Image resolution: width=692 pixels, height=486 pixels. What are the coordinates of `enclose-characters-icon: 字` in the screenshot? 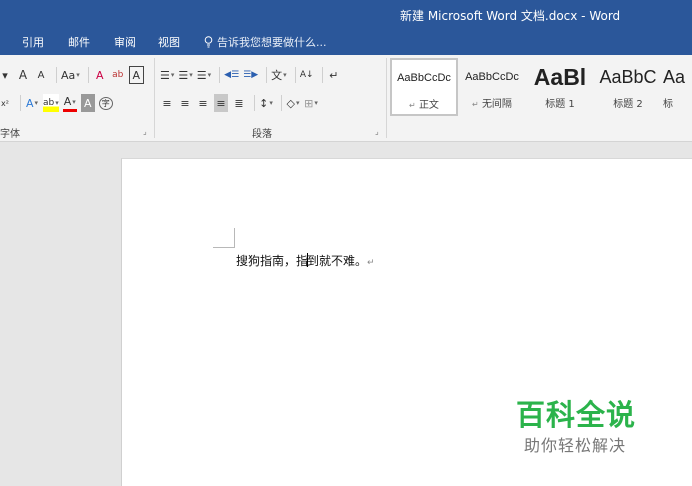 It's located at (105, 103).